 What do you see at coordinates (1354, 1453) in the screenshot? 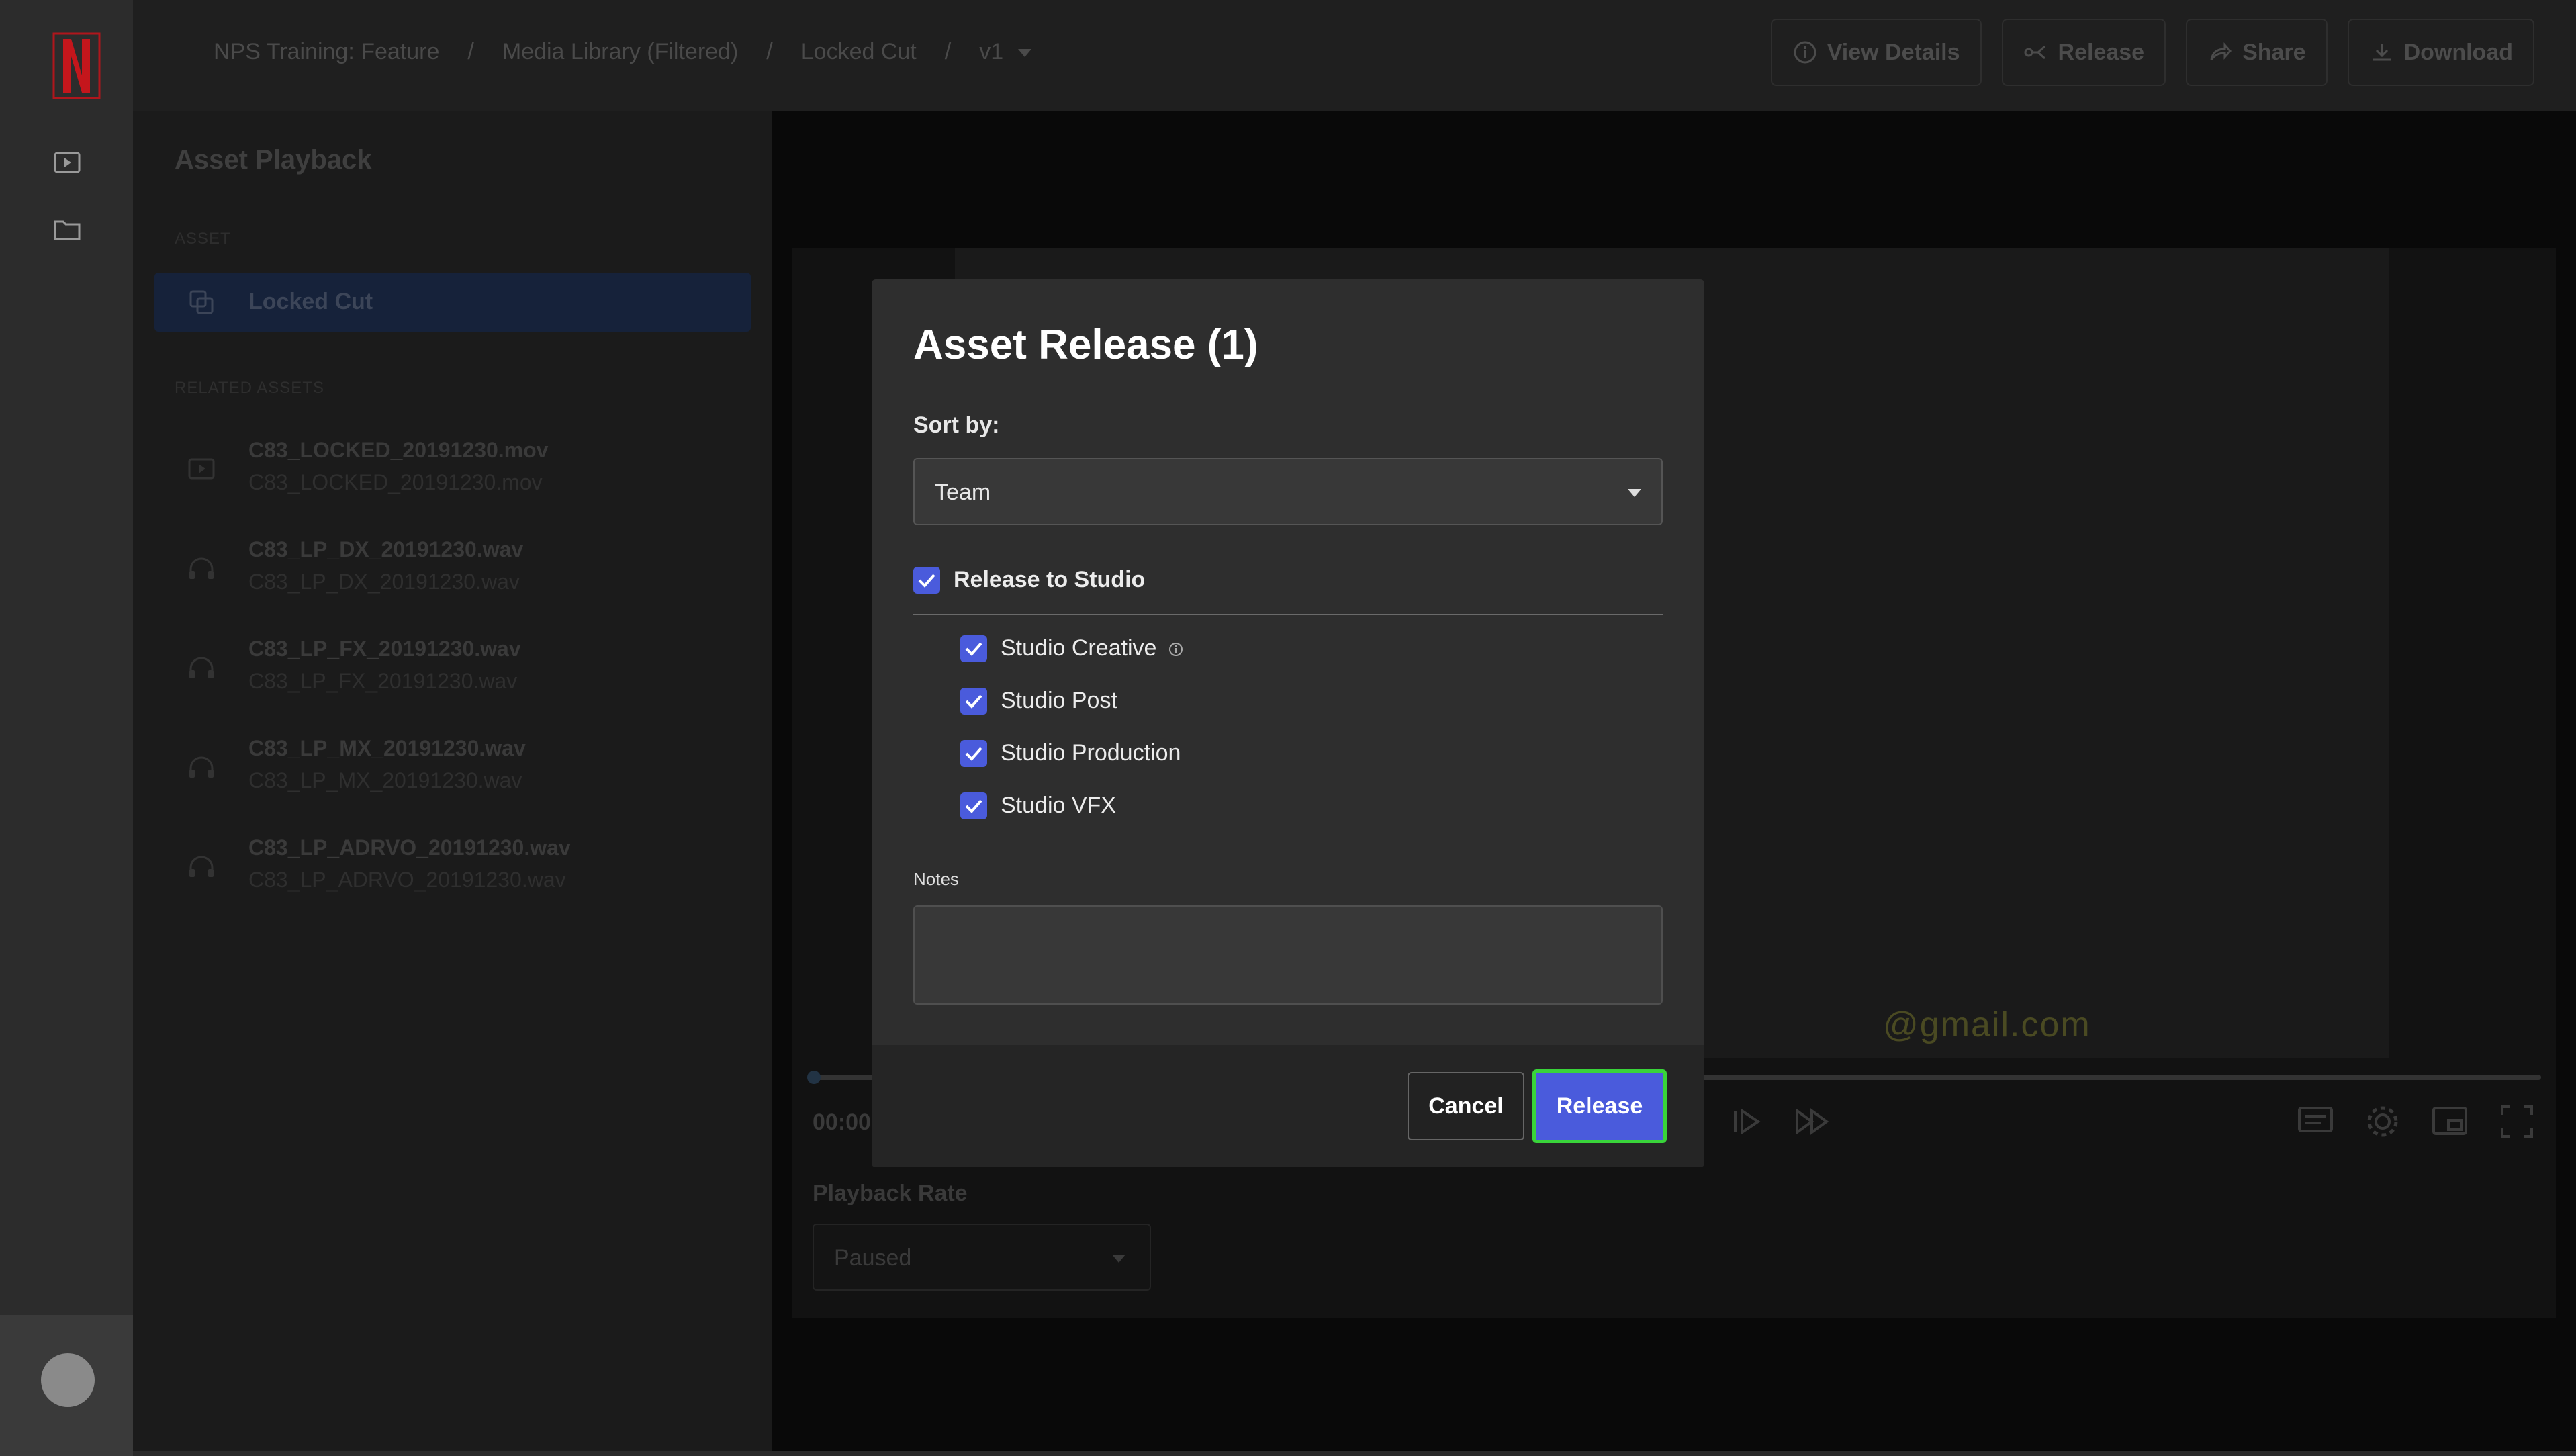
I see `bottom-edge` at bounding box center [1354, 1453].